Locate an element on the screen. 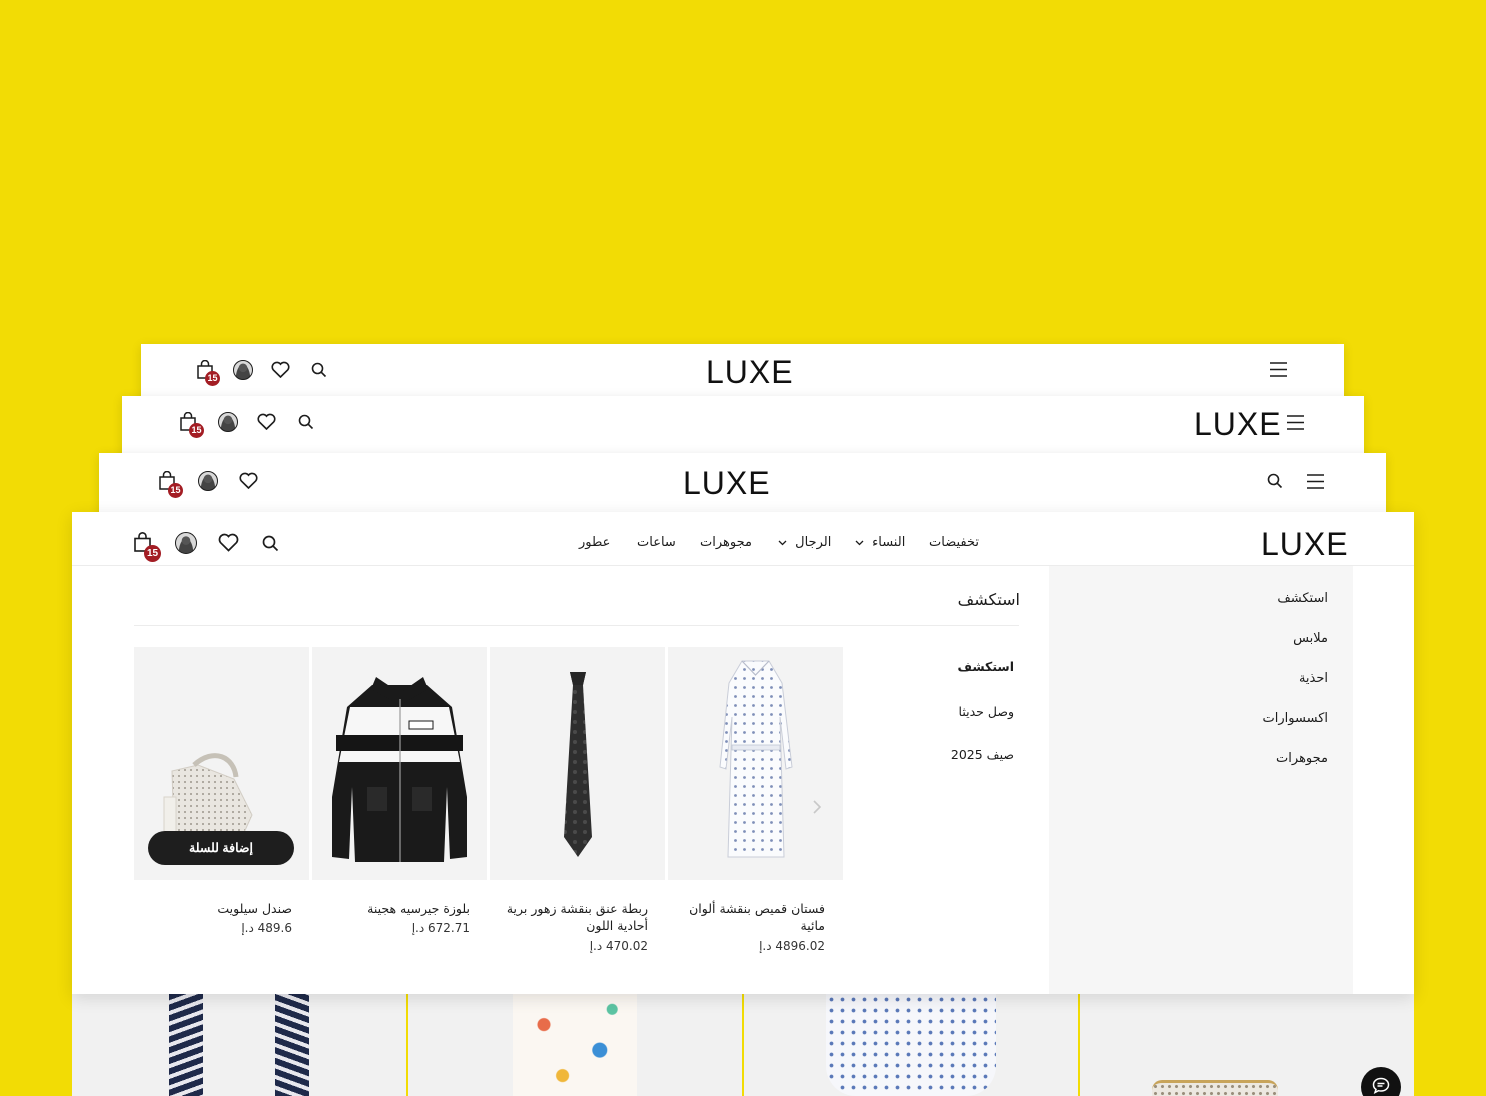 This screenshot has width=1486, height=1096. nav-item-jewelry: مجوهرات is located at coordinates (726, 542).